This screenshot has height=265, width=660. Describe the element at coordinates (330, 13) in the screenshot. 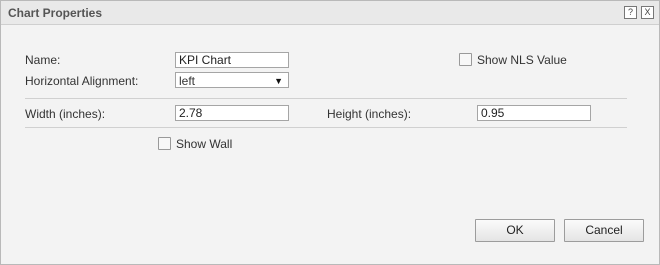

I see `title-bar: Chart Properties ? X` at that location.